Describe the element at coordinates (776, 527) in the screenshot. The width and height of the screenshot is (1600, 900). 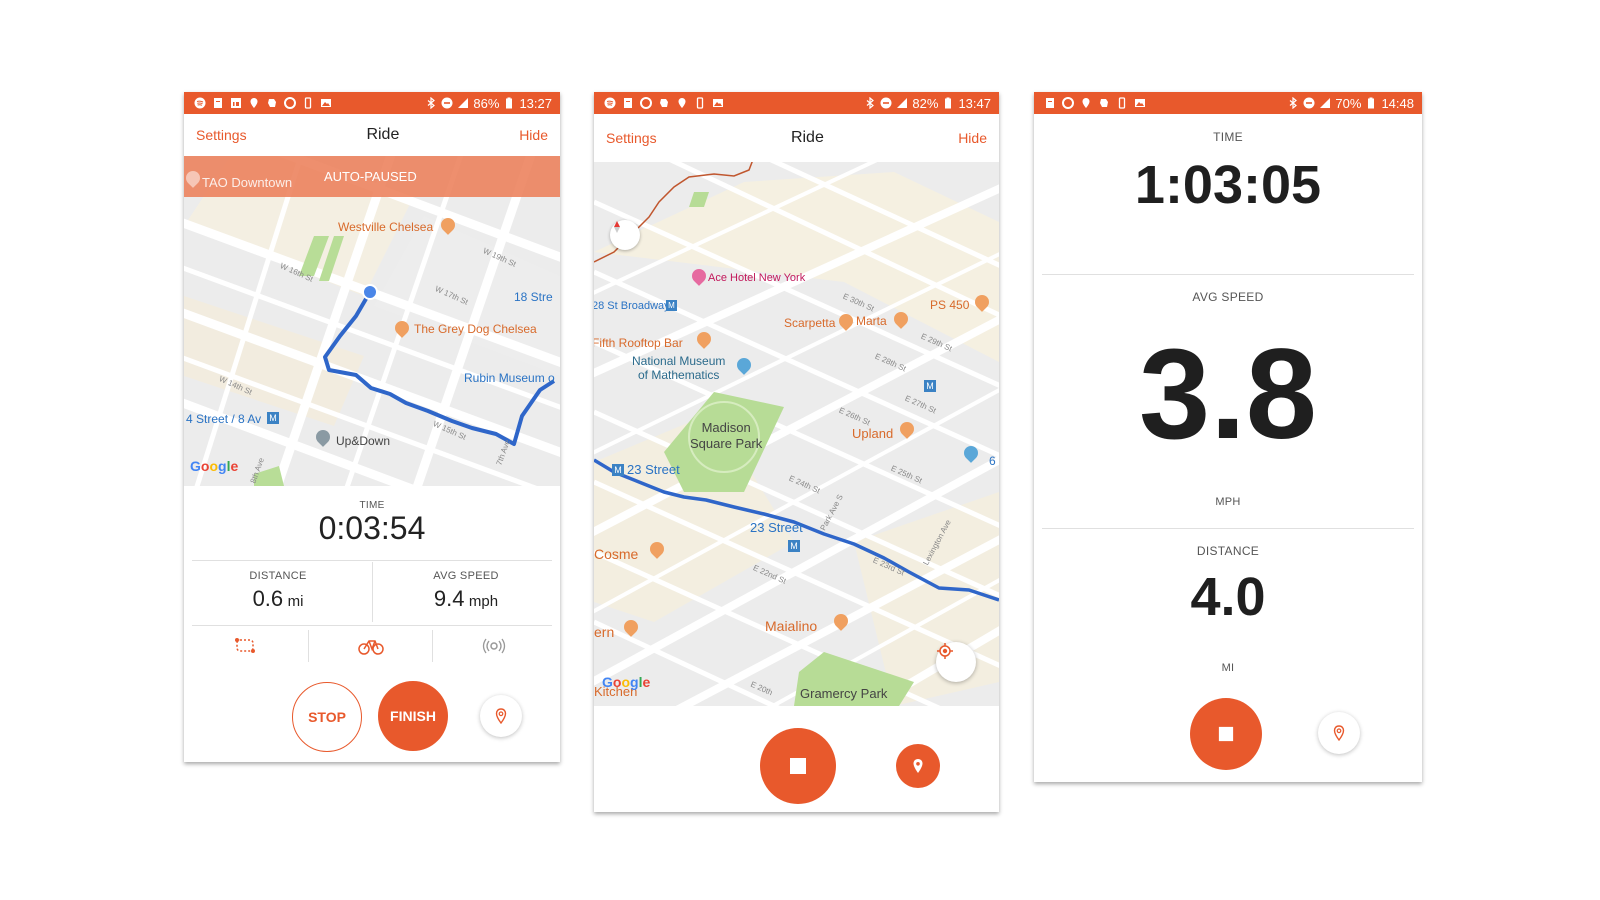
I see `map-label-23-street-2: 23 Street` at that location.